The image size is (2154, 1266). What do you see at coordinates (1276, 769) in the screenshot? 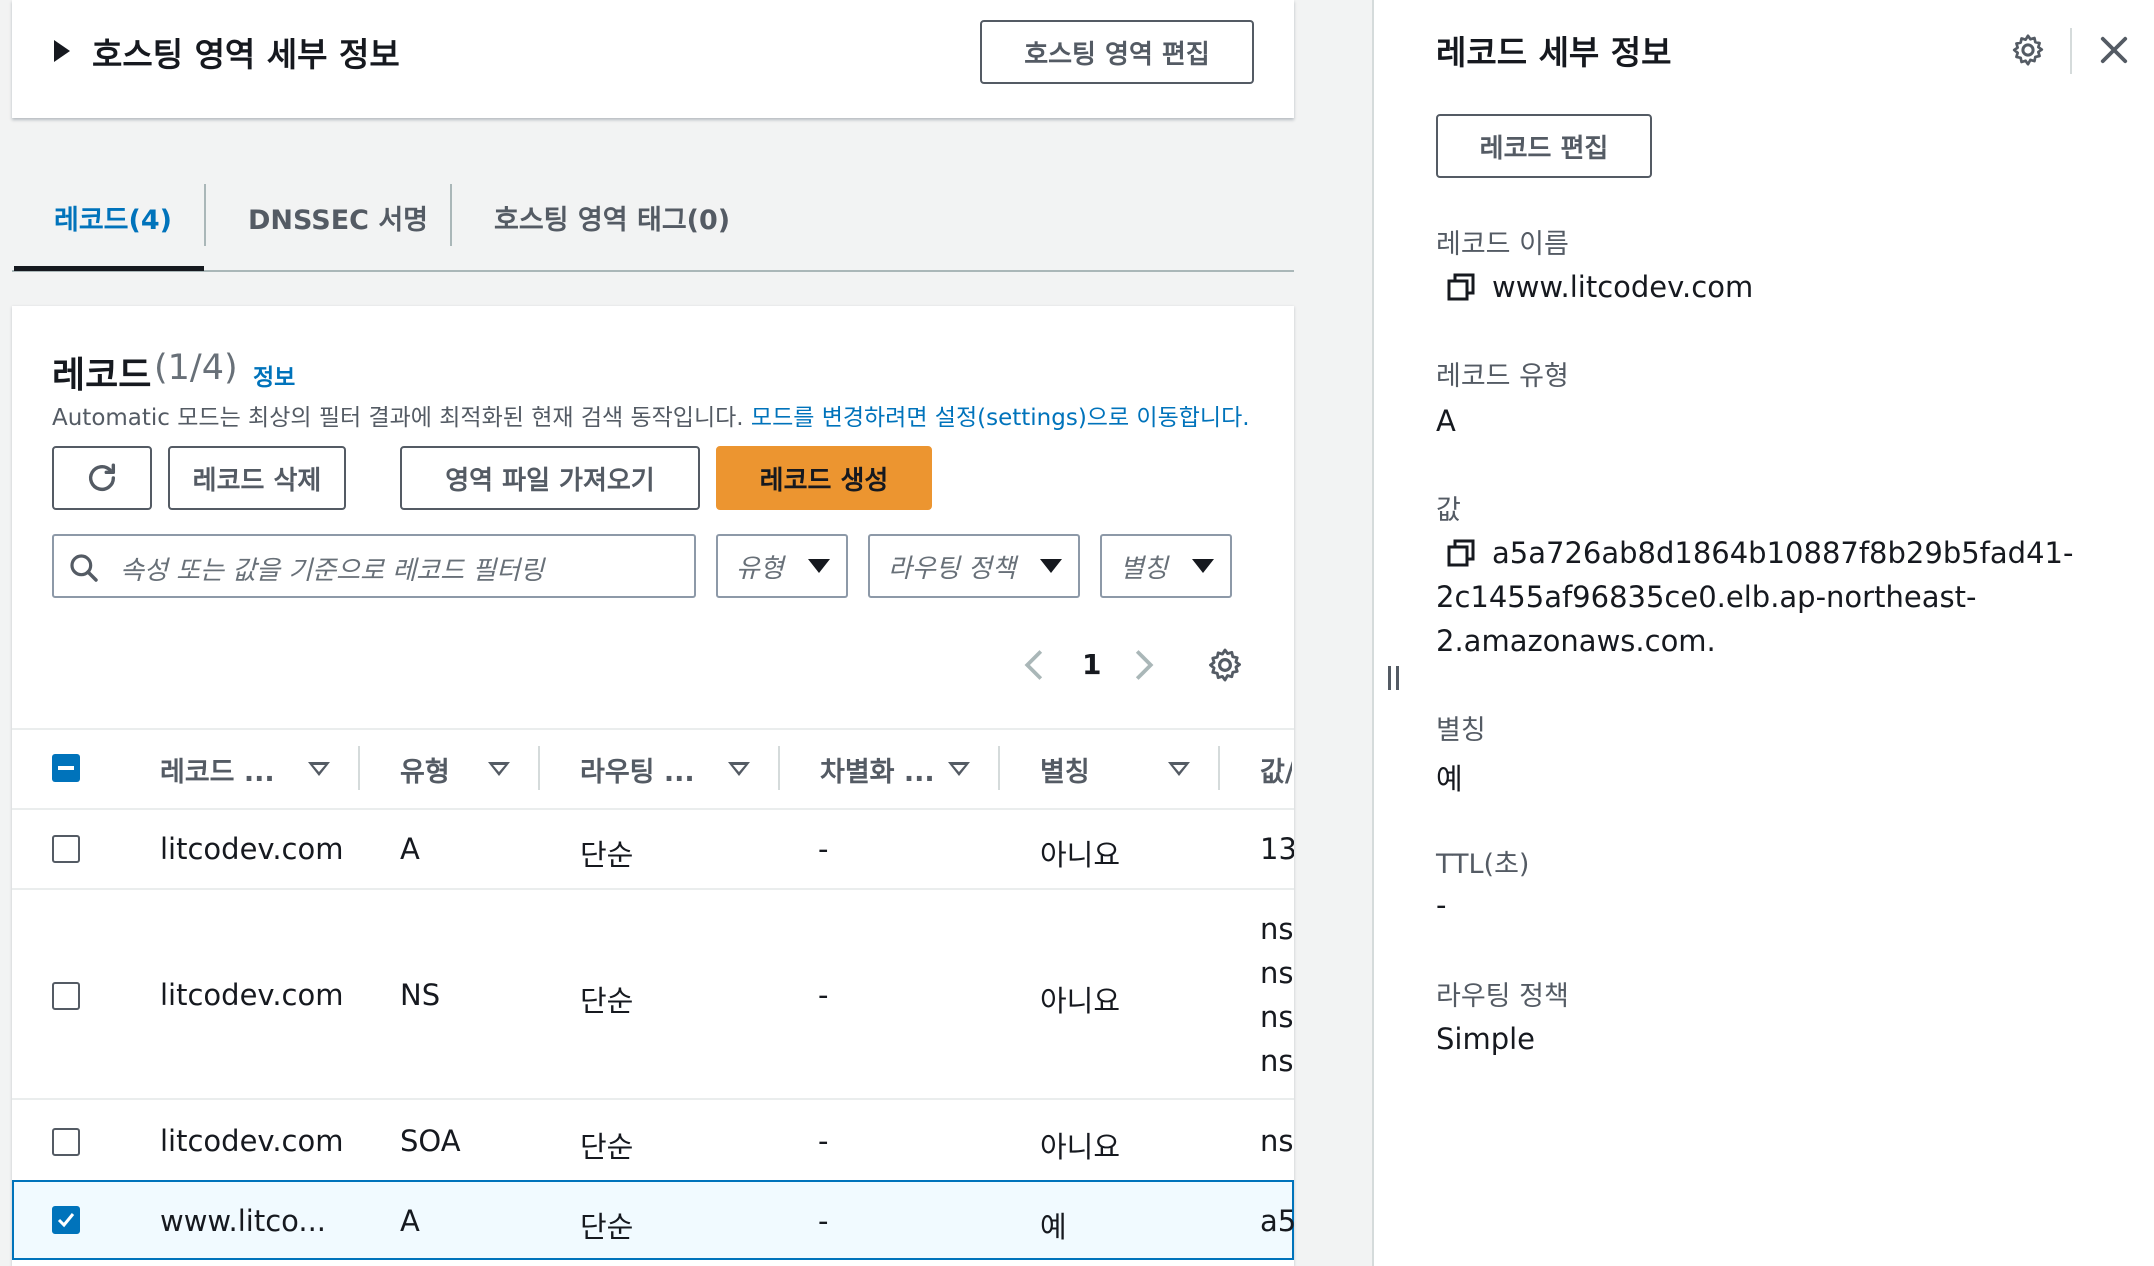
I see `column-header-value: 값/` at bounding box center [1276, 769].